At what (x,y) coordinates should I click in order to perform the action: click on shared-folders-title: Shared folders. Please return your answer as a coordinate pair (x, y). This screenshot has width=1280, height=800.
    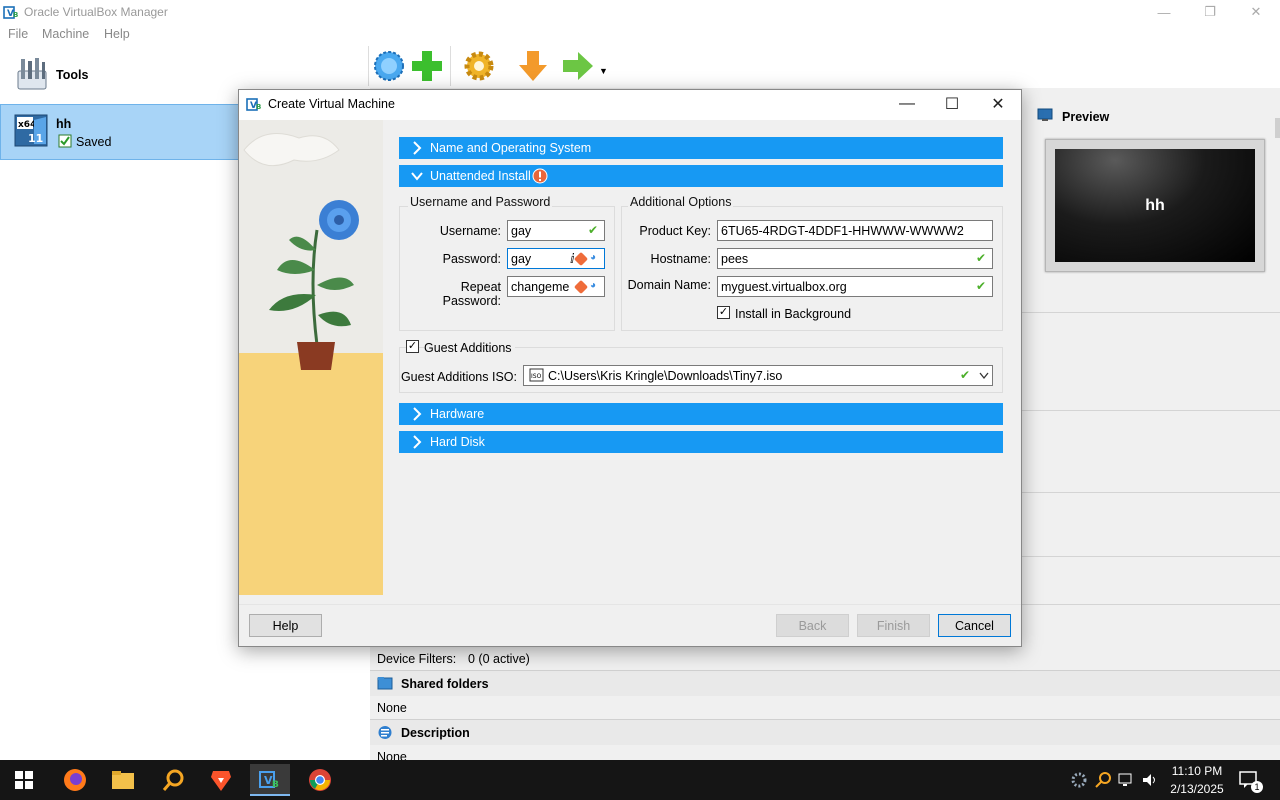
    Looking at the image, I should click on (445, 684).